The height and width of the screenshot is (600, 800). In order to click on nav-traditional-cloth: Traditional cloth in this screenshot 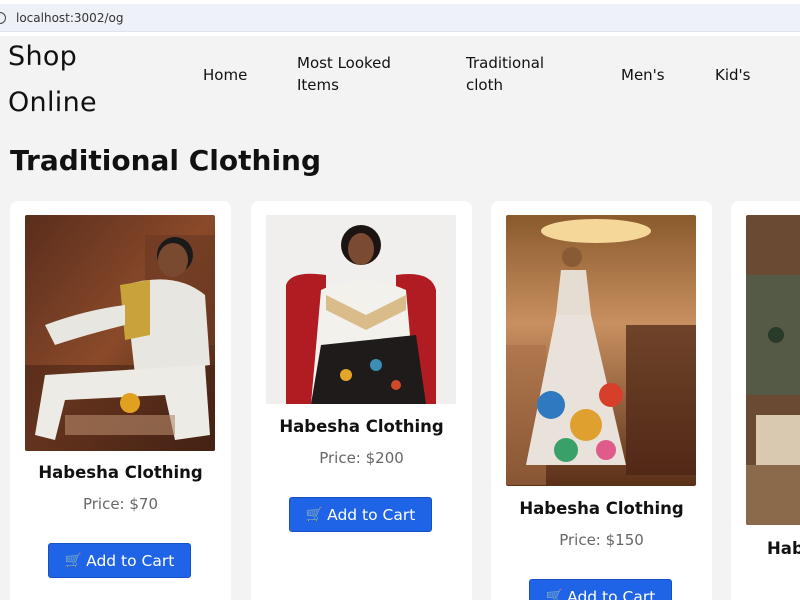, I will do `click(505, 74)`.